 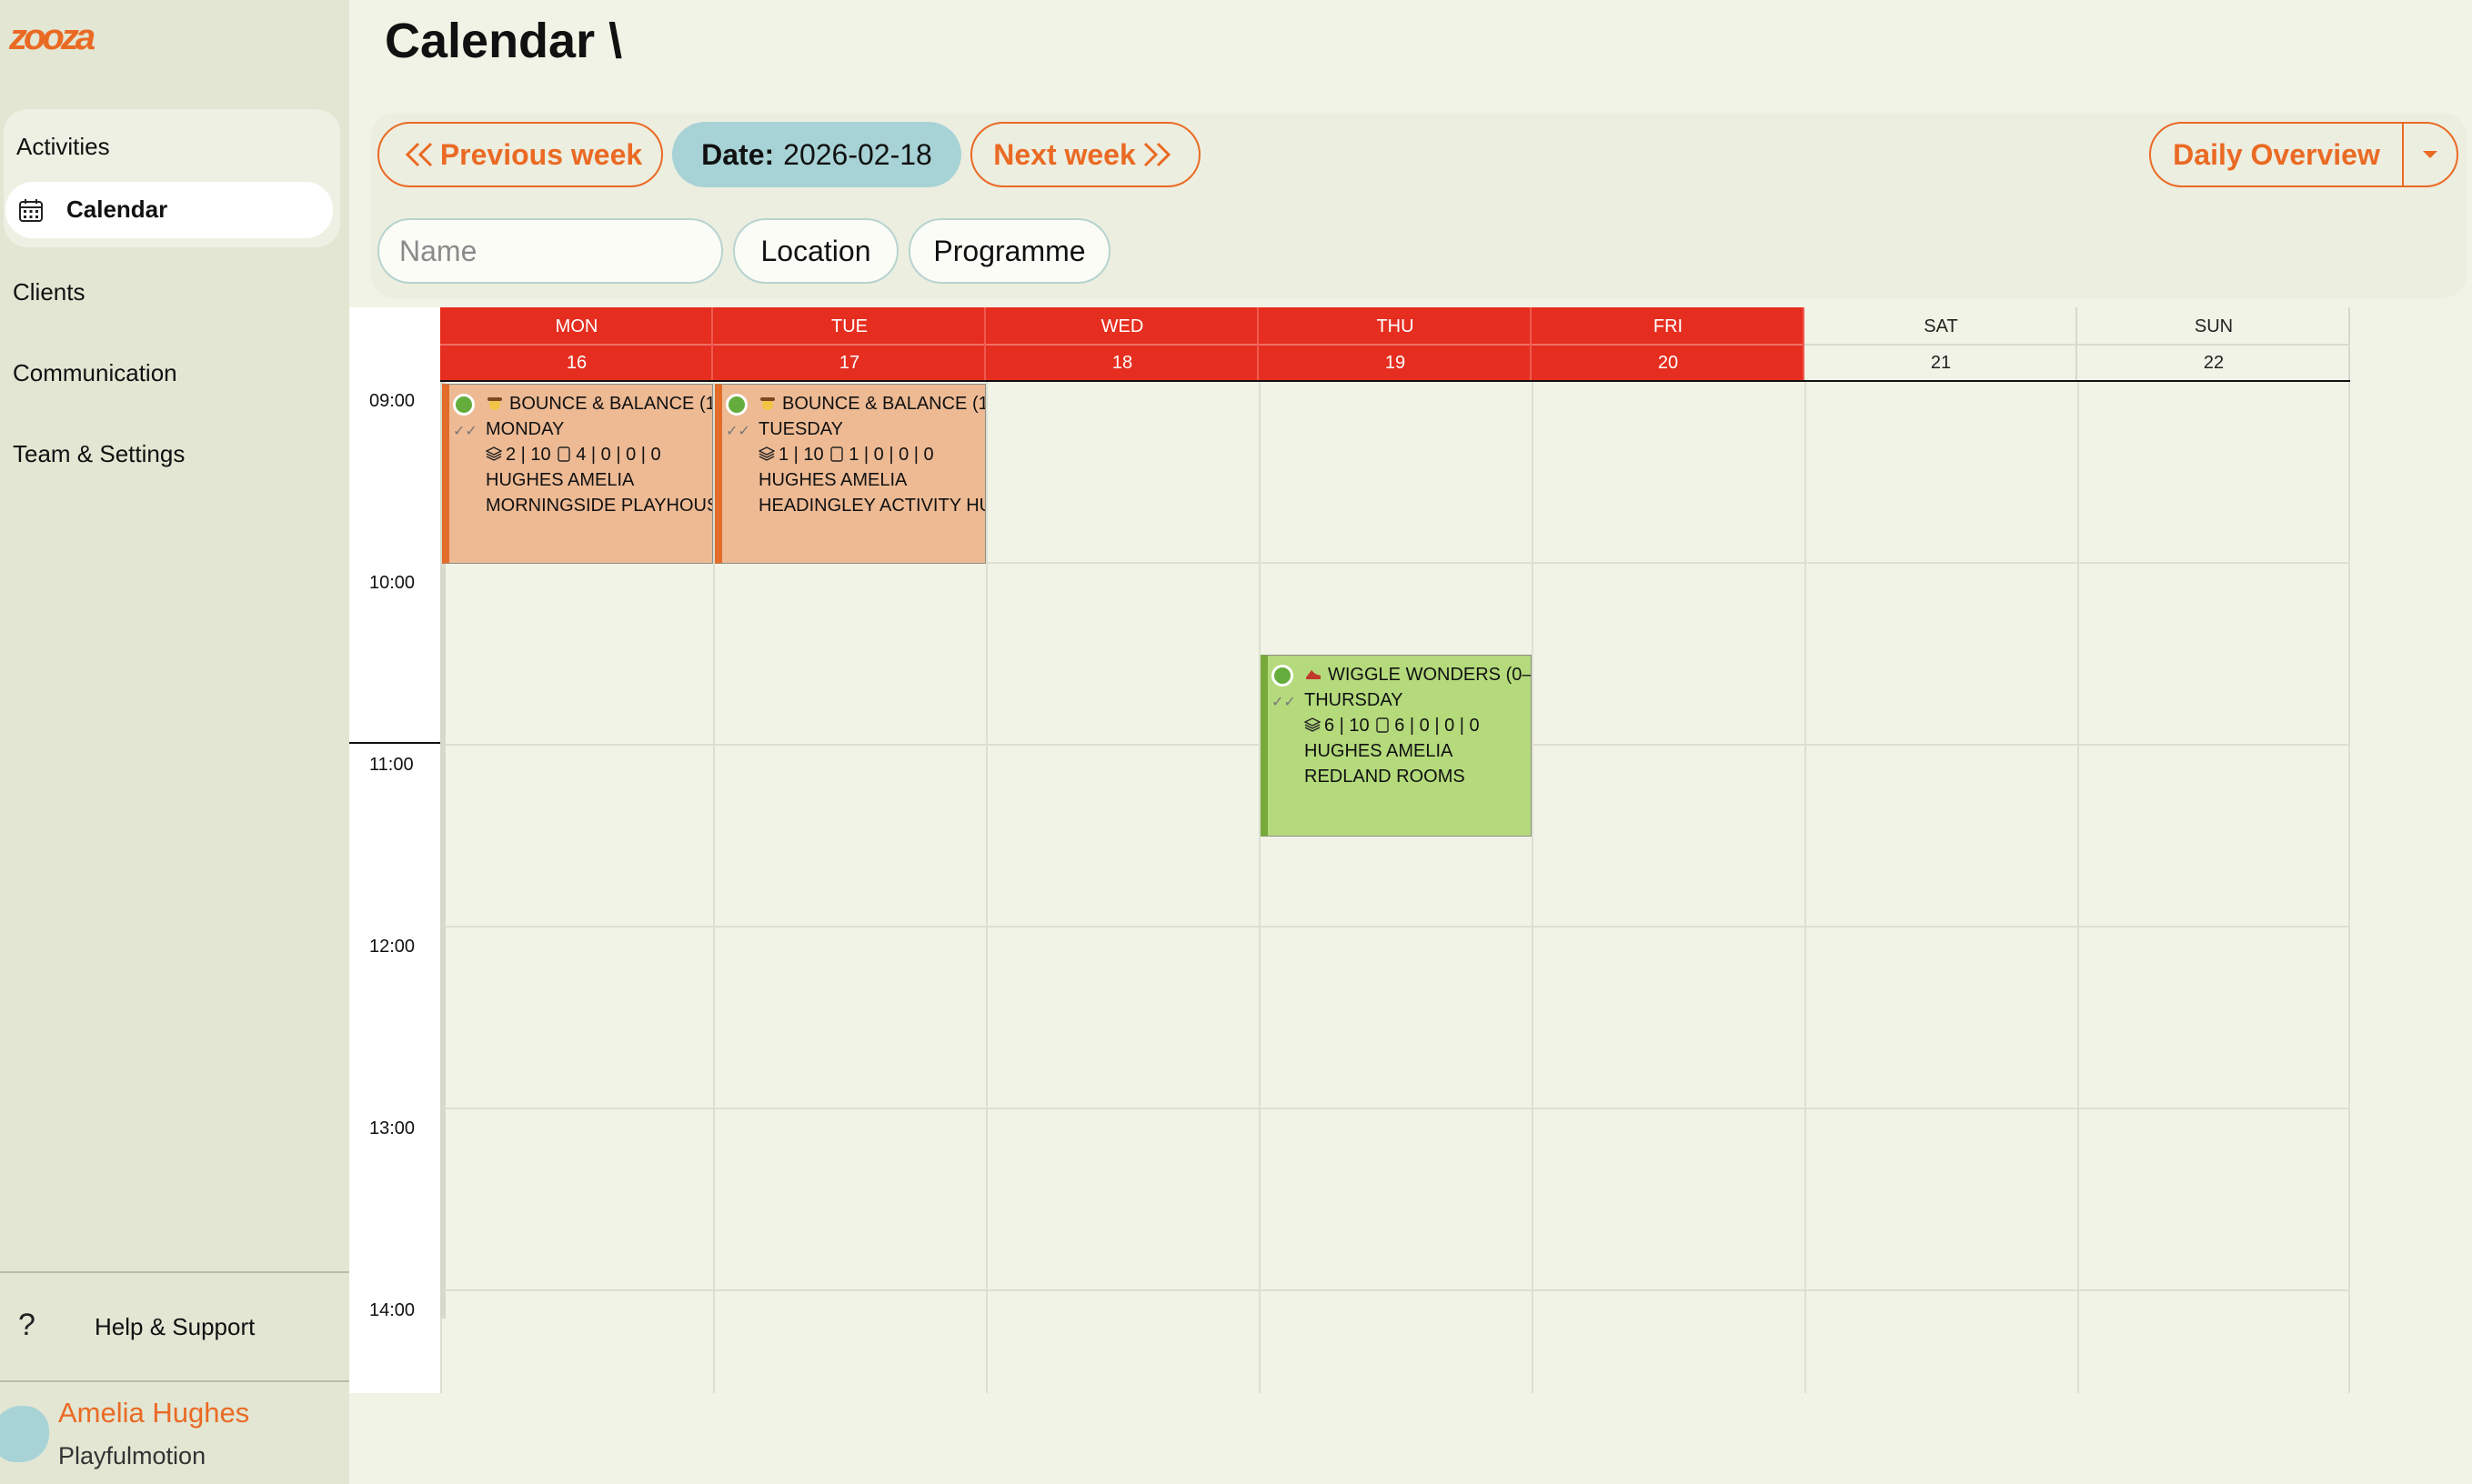 I want to click on calendar-icon, so click(x=31, y=210).